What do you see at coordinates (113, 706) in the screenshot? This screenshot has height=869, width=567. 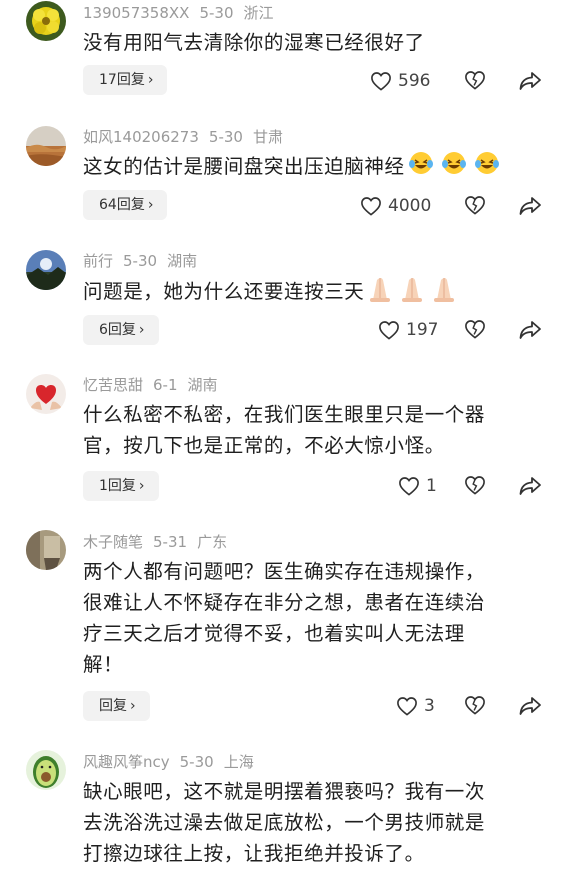 I see `reply-count-label: 回复` at bounding box center [113, 706].